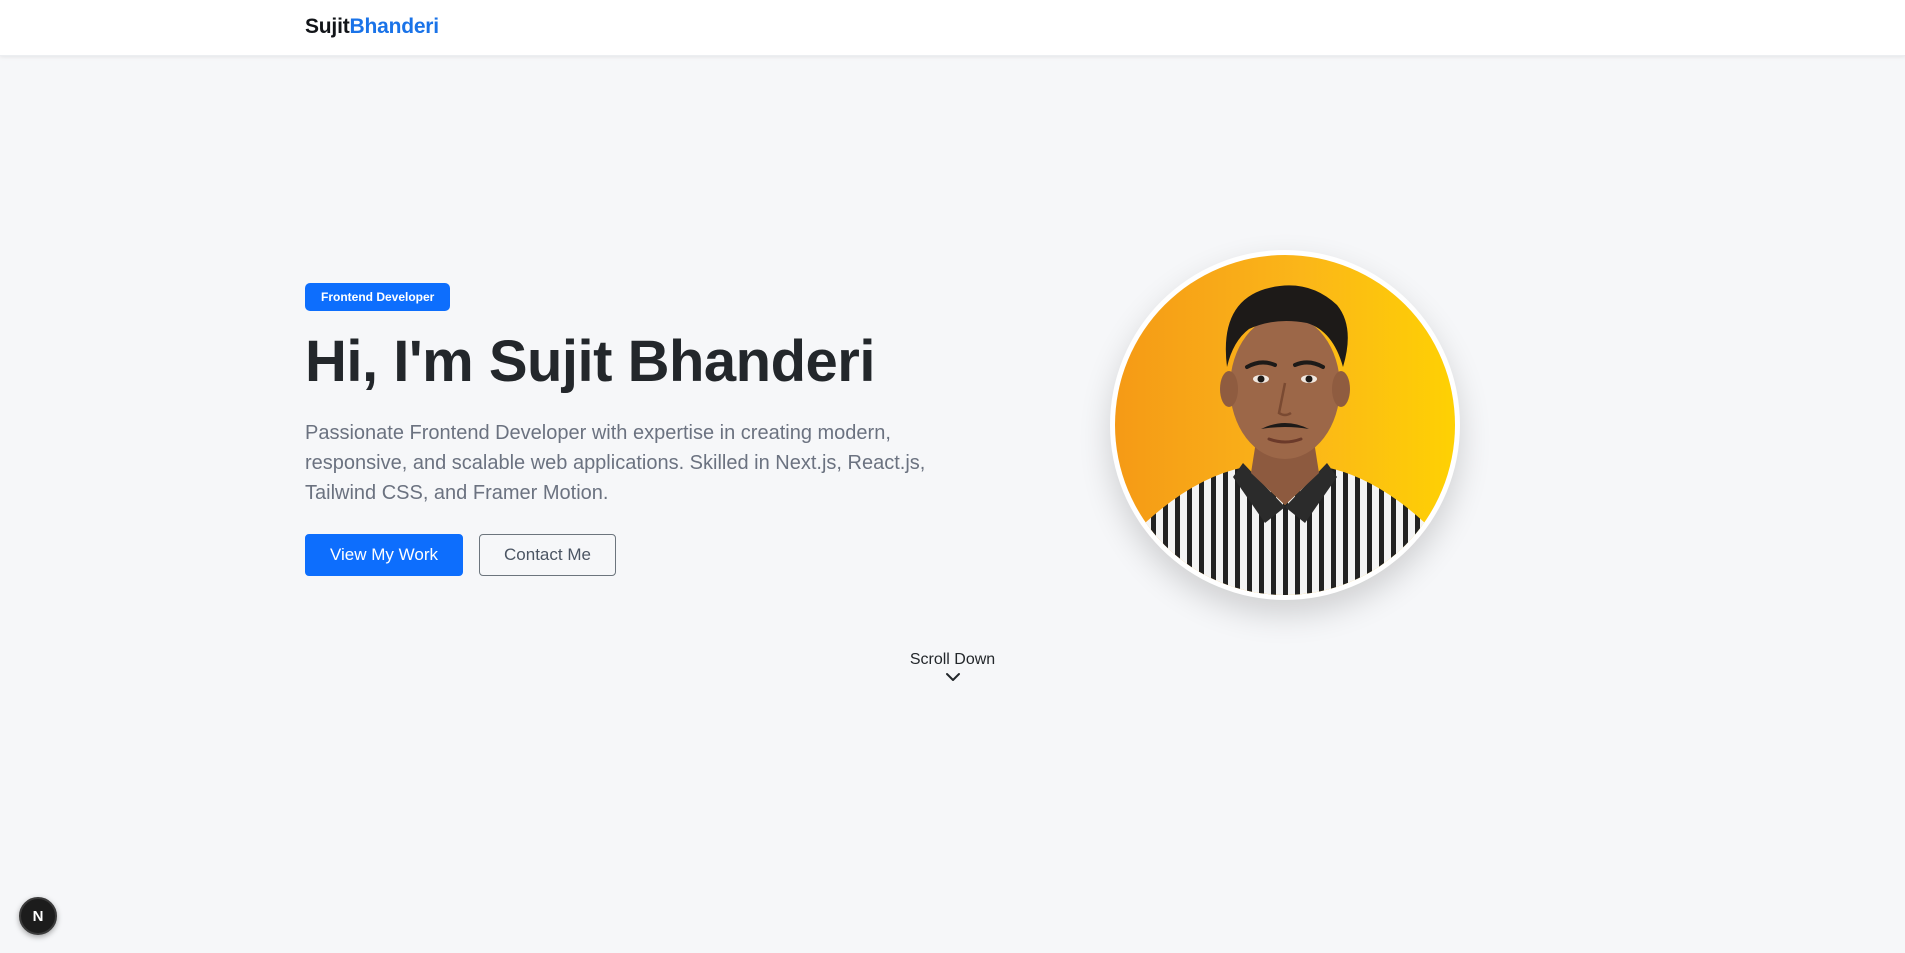 This screenshot has height=953, width=1905. Describe the element at coordinates (394, 26) in the screenshot. I see `brand-last-name: Bhanderi` at that location.